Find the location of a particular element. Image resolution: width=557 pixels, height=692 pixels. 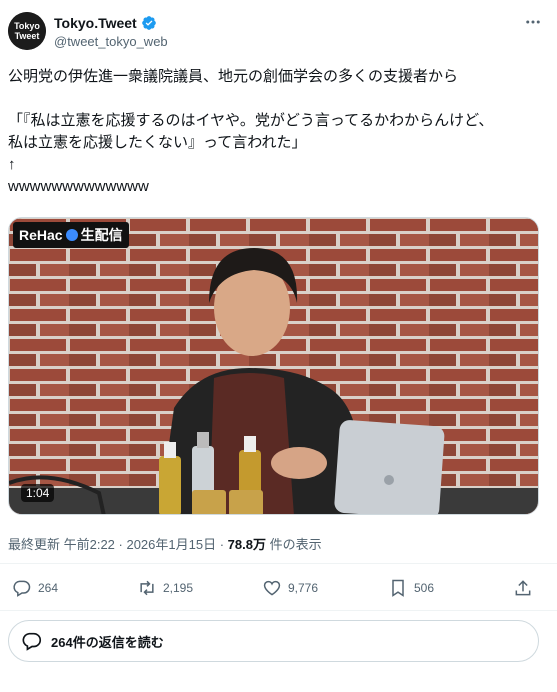

share-icon is located at coordinates (523, 588).